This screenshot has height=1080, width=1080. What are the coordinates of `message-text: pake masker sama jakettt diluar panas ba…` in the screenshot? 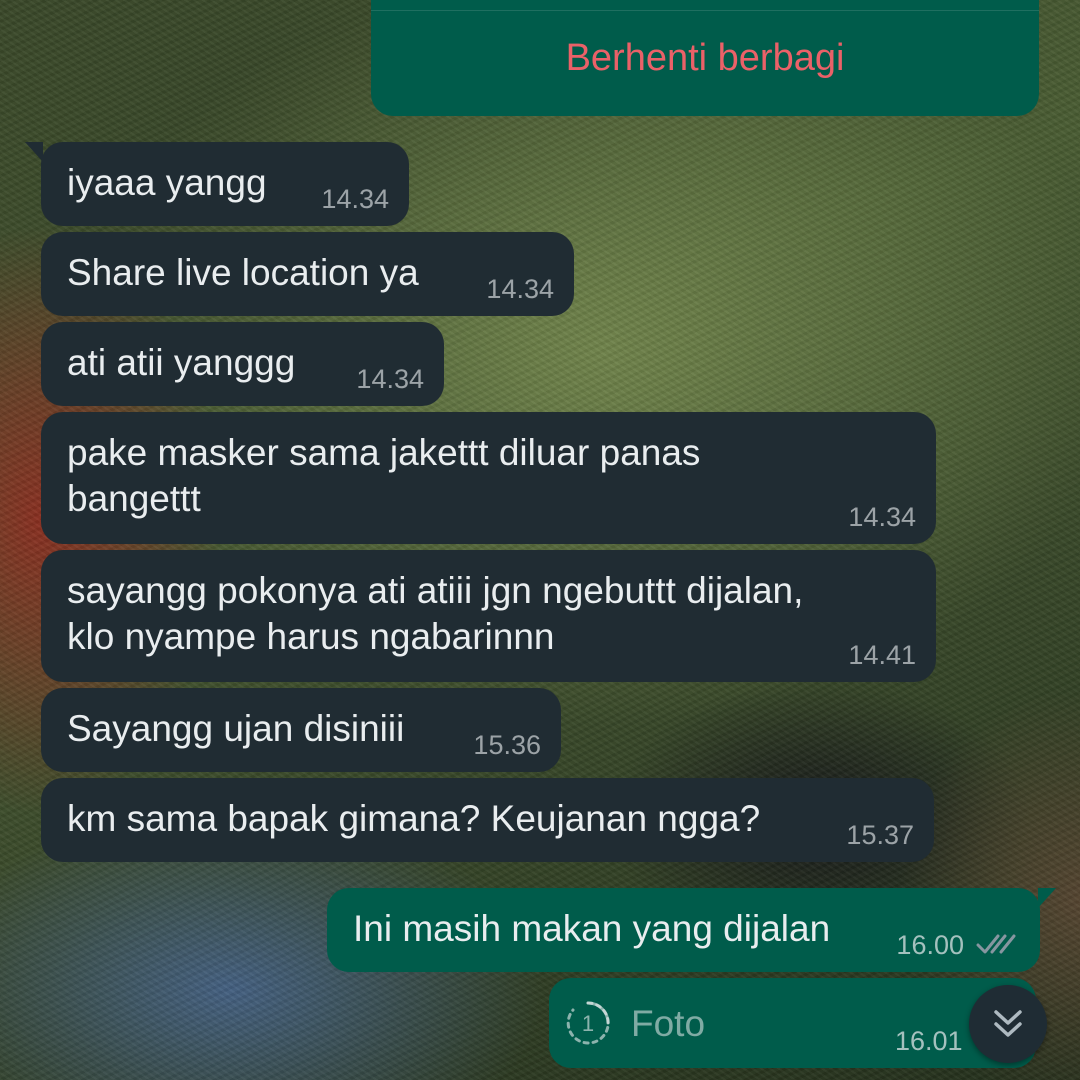 It's located at (384, 475).